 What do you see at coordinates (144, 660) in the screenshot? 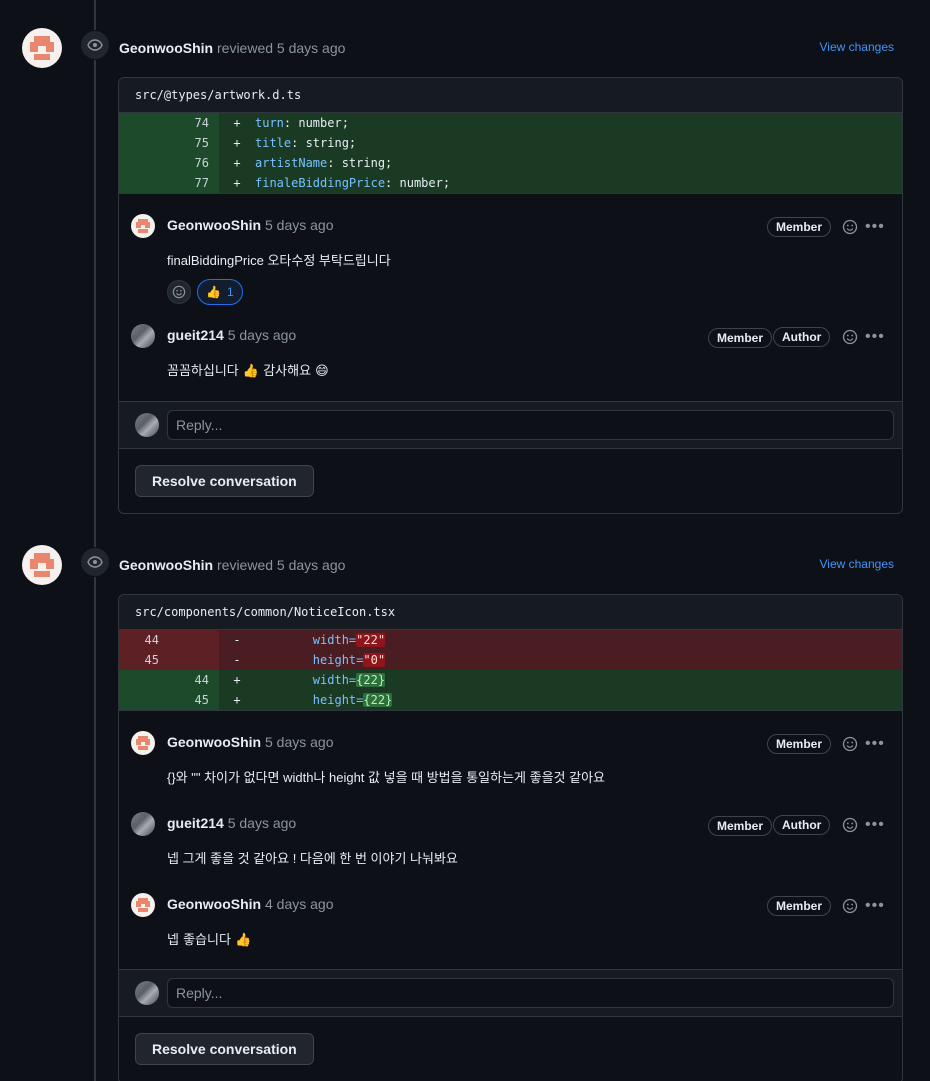
I see `old-line-number: 45` at bounding box center [144, 660].